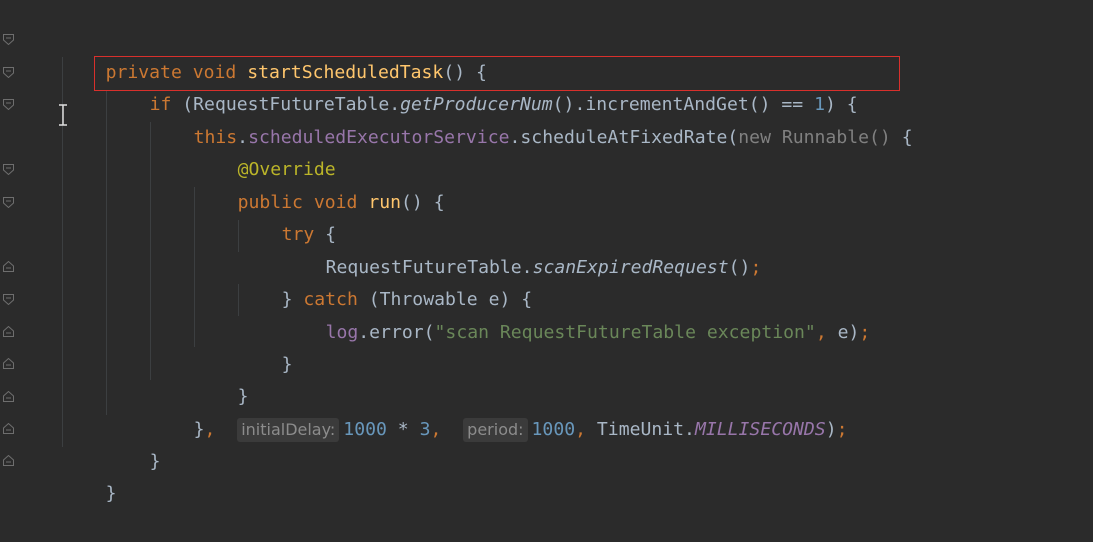 The height and width of the screenshot is (542, 1093). I want to click on code-line: RequestFutureTable.scanExpiredRequest();, so click(522, 249).